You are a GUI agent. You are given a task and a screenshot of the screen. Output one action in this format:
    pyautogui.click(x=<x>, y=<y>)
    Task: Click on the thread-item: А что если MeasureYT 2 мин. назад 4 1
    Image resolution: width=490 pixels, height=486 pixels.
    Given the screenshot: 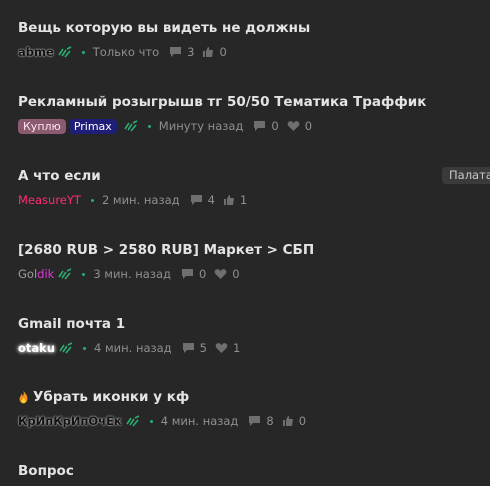 What is the action you would take?
    pyautogui.click(x=253, y=187)
    